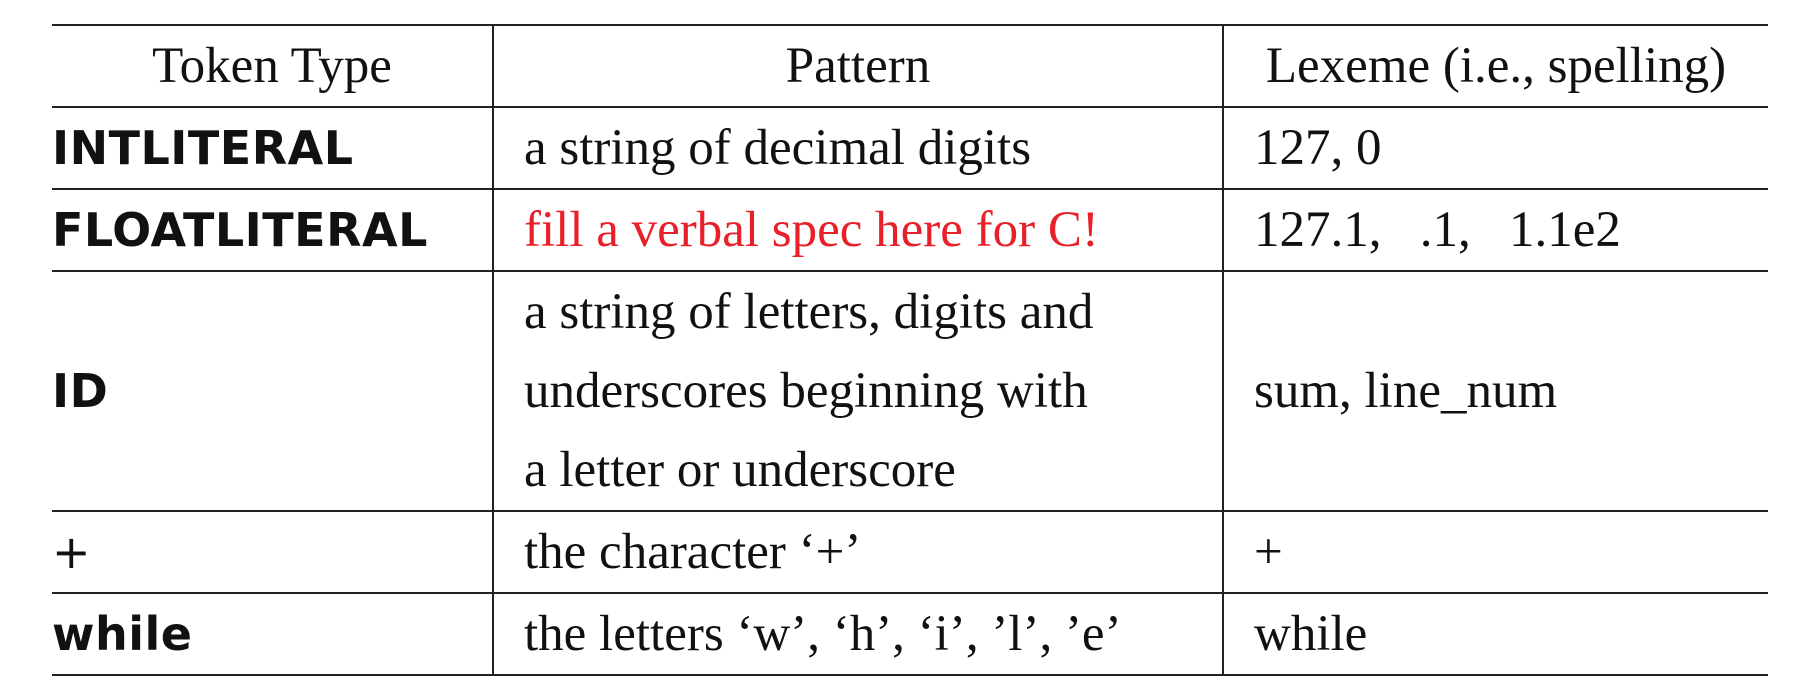 The height and width of the screenshot is (696, 1809). I want to click on token-type-cell: INTLITERAL, so click(272, 148).